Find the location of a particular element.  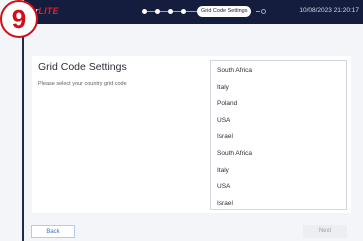

grid-code-option: Poland is located at coordinates (278, 104).